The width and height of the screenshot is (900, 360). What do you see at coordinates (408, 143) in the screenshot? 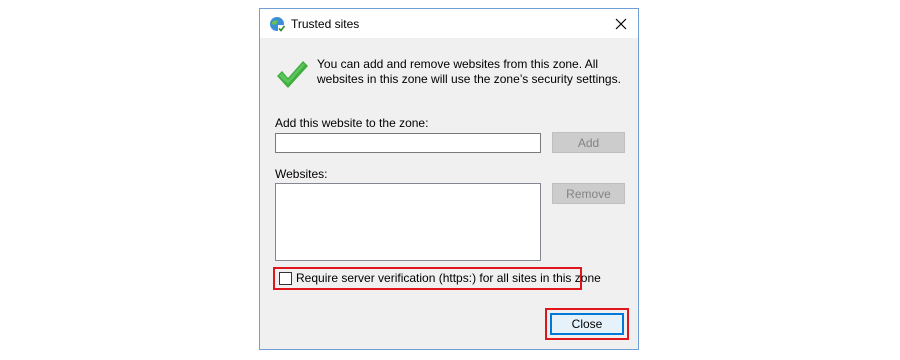
I see `add-website-input` at bounding box center [408, 143].